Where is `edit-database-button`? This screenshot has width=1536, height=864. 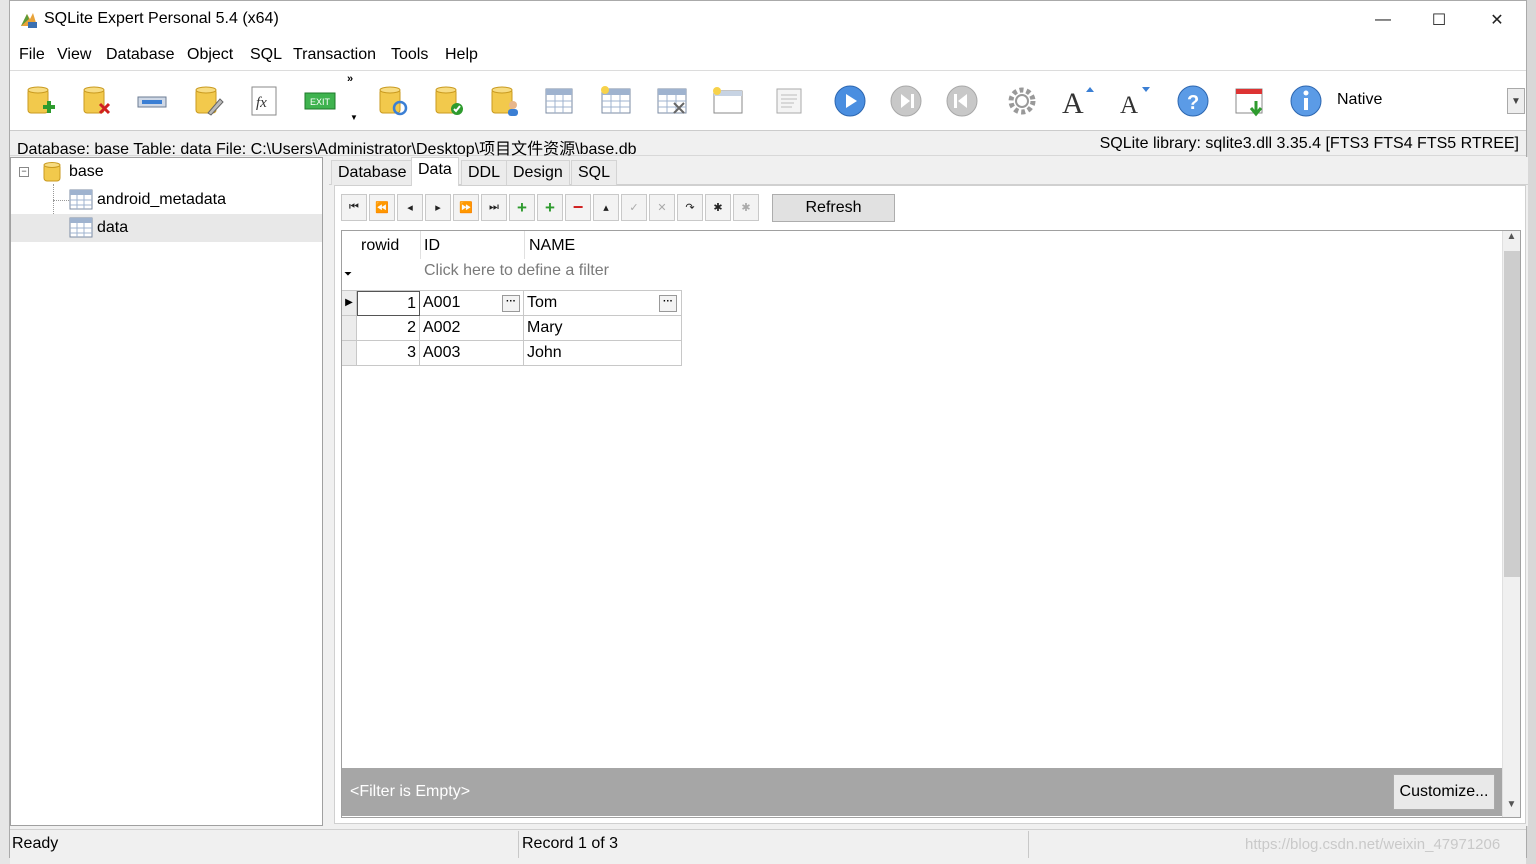 edit-database-button is located at coordinates (208, 101).